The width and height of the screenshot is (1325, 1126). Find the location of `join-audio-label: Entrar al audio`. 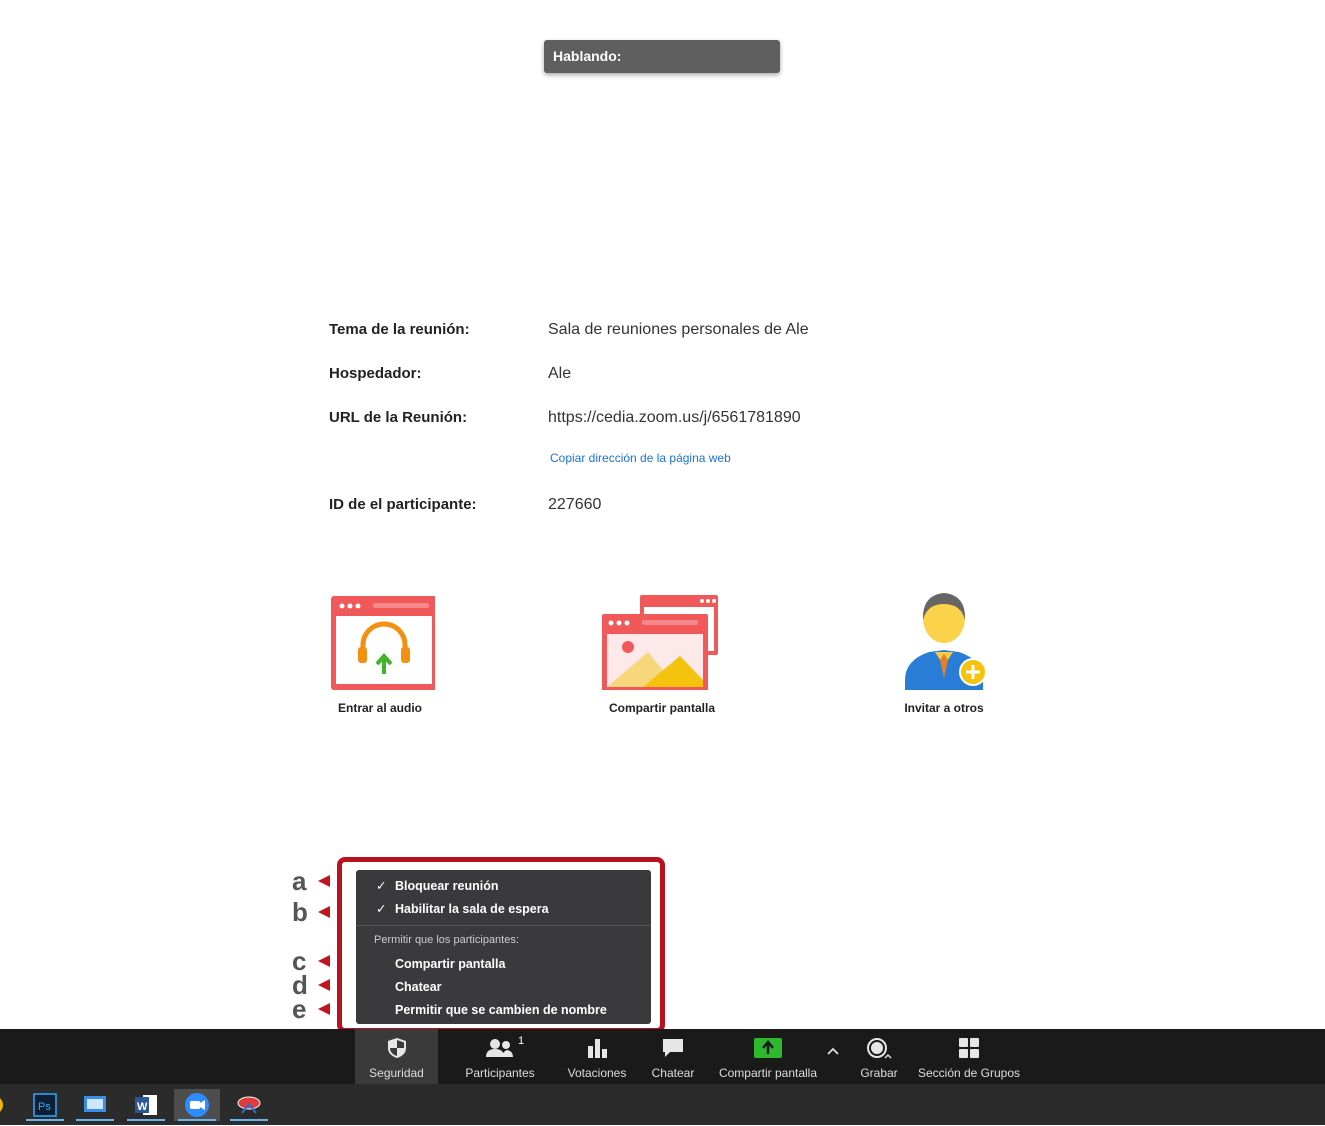

join-audio-label: Entrar al audio is located at coordinates (380, 708).